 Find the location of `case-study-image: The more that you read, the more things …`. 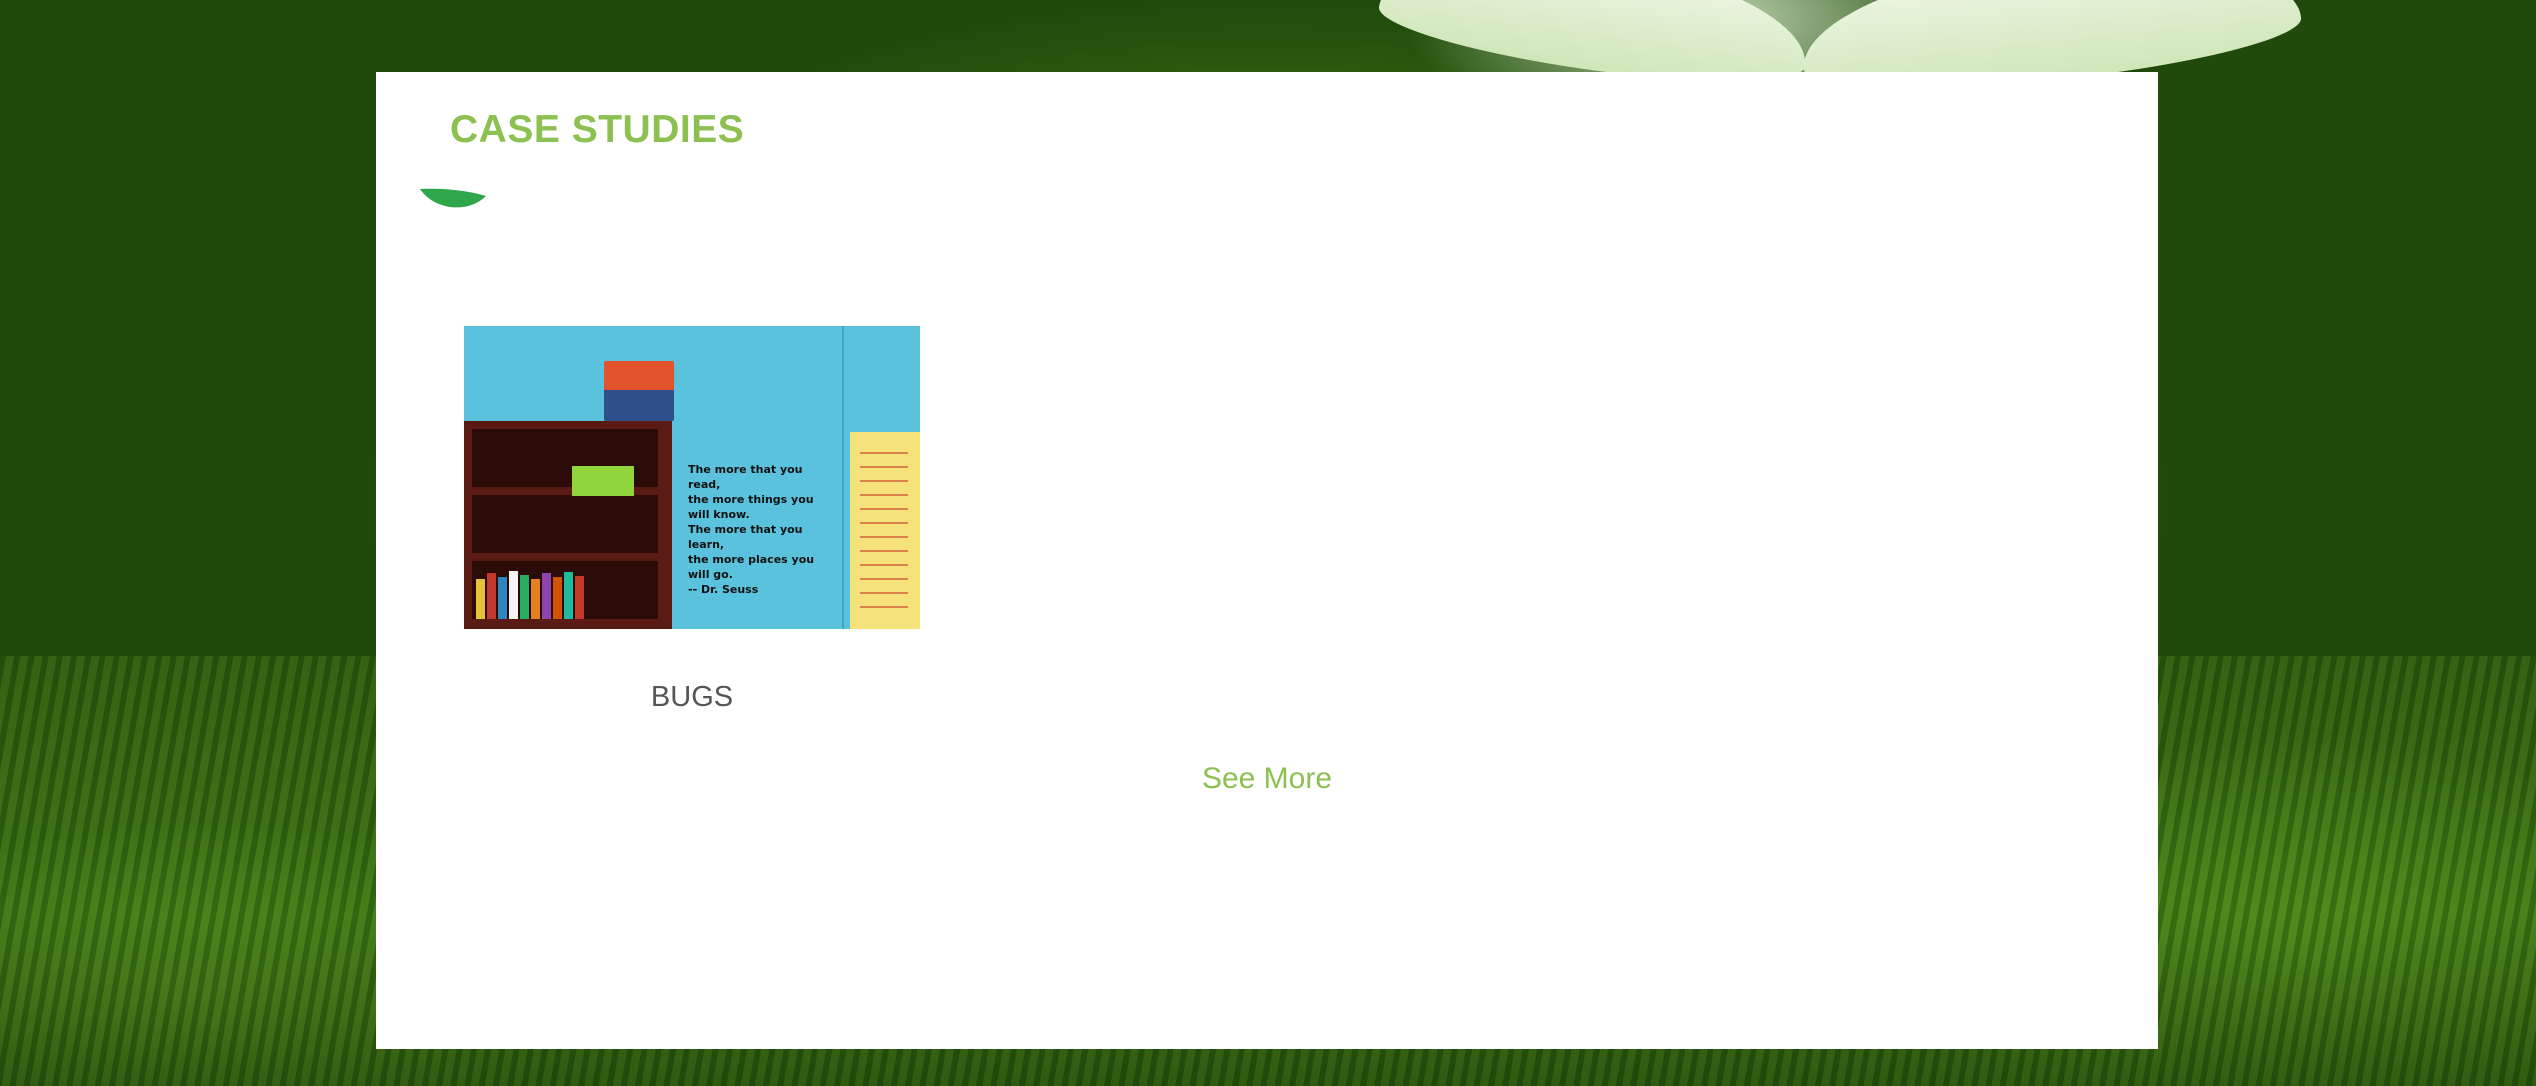

case-study-image: The more that you read, the more things … is located at coordinates (692, 477).